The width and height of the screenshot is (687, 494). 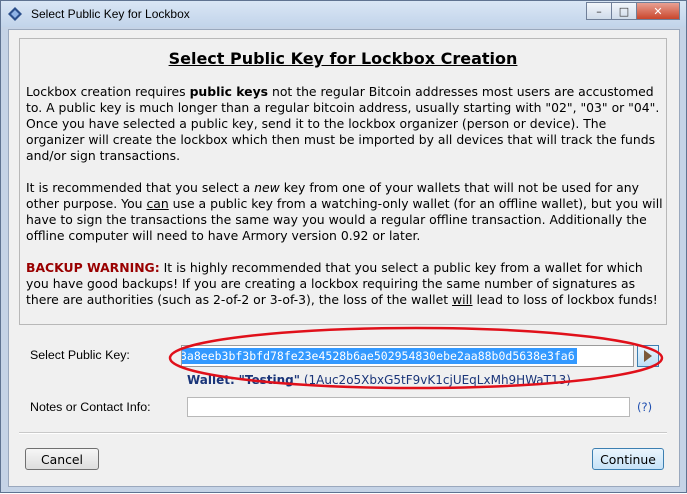 I want to click on window-title: Select Public Key for Lockbox, so click(x=110, y=14).